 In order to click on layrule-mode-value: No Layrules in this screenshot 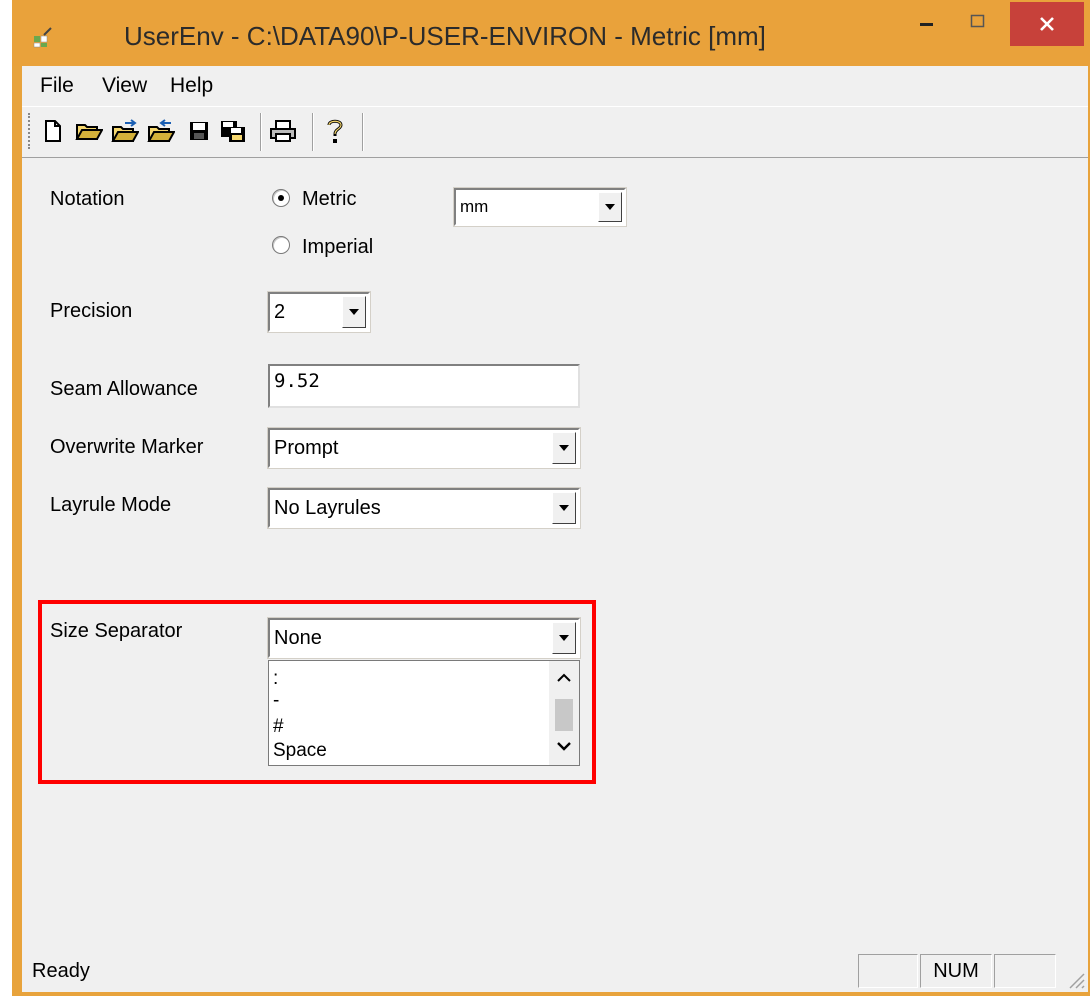, I will do `click(327, 507)`.